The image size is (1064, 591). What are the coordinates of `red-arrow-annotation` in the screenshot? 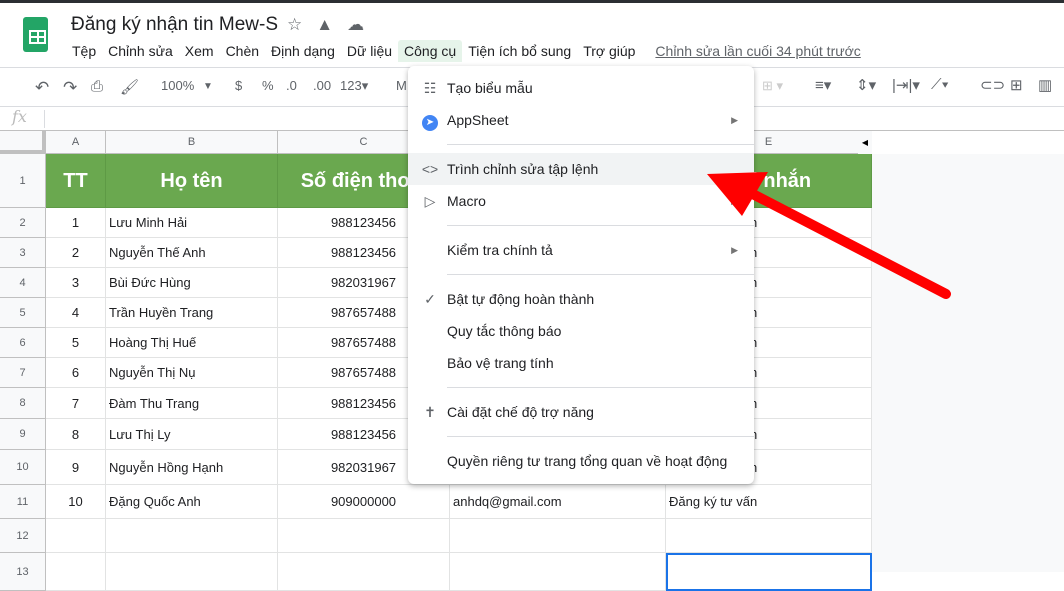 It's located at (829, 235).